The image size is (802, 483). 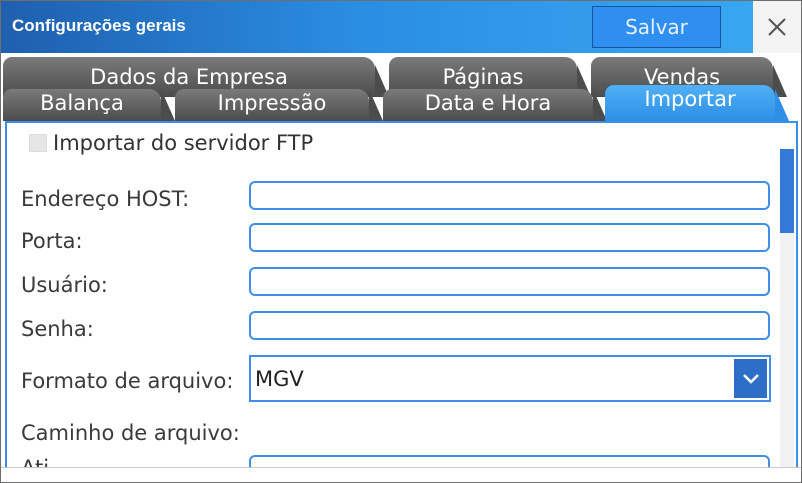 I want to click on host-label: Endereço HOST:, so click(x=105, y=199).